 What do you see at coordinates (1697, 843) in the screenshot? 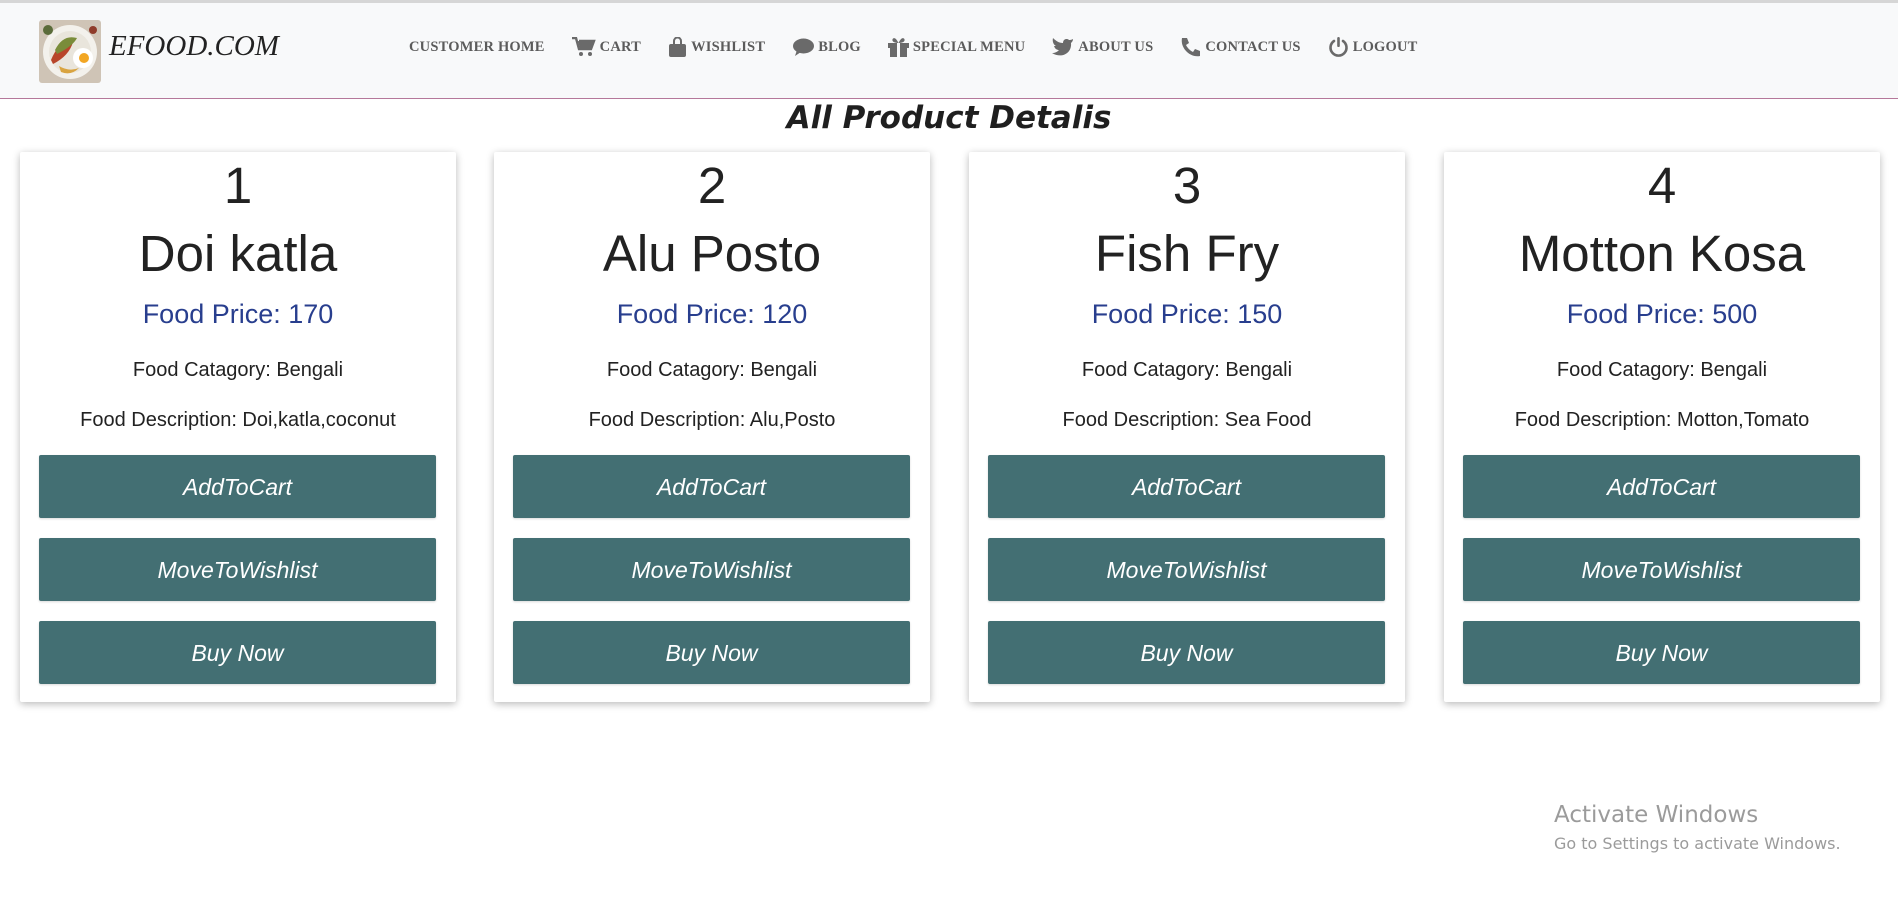
I see `watermark-subtitle: Go to Settings to activate Windows.` at bounding box center [1697, 843].